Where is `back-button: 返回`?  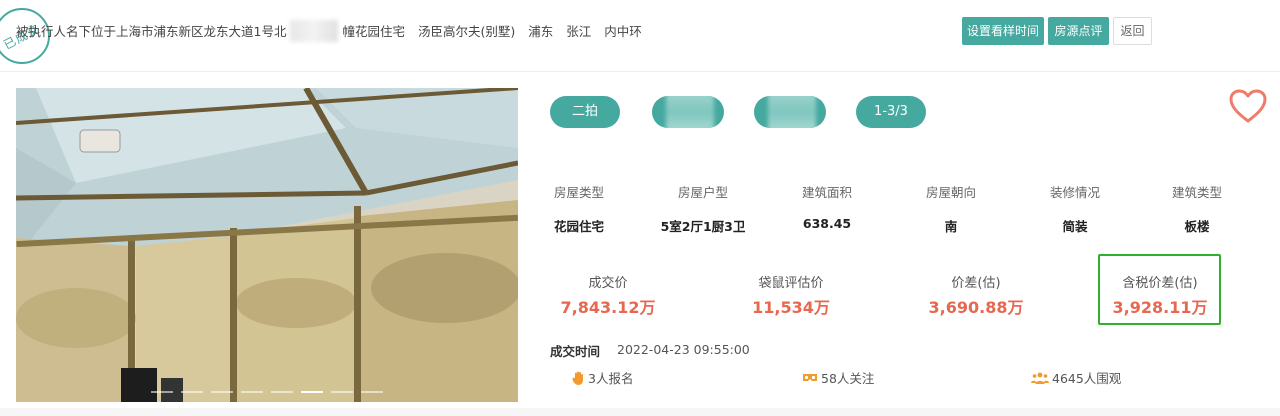
back-button: 返回 is located at coordinates (1132, 31).